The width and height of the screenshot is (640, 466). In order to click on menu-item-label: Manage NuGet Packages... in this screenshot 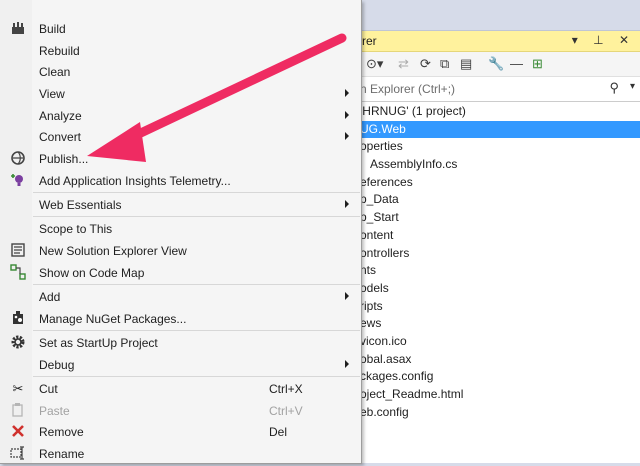, I will do `click(113, 319)`.